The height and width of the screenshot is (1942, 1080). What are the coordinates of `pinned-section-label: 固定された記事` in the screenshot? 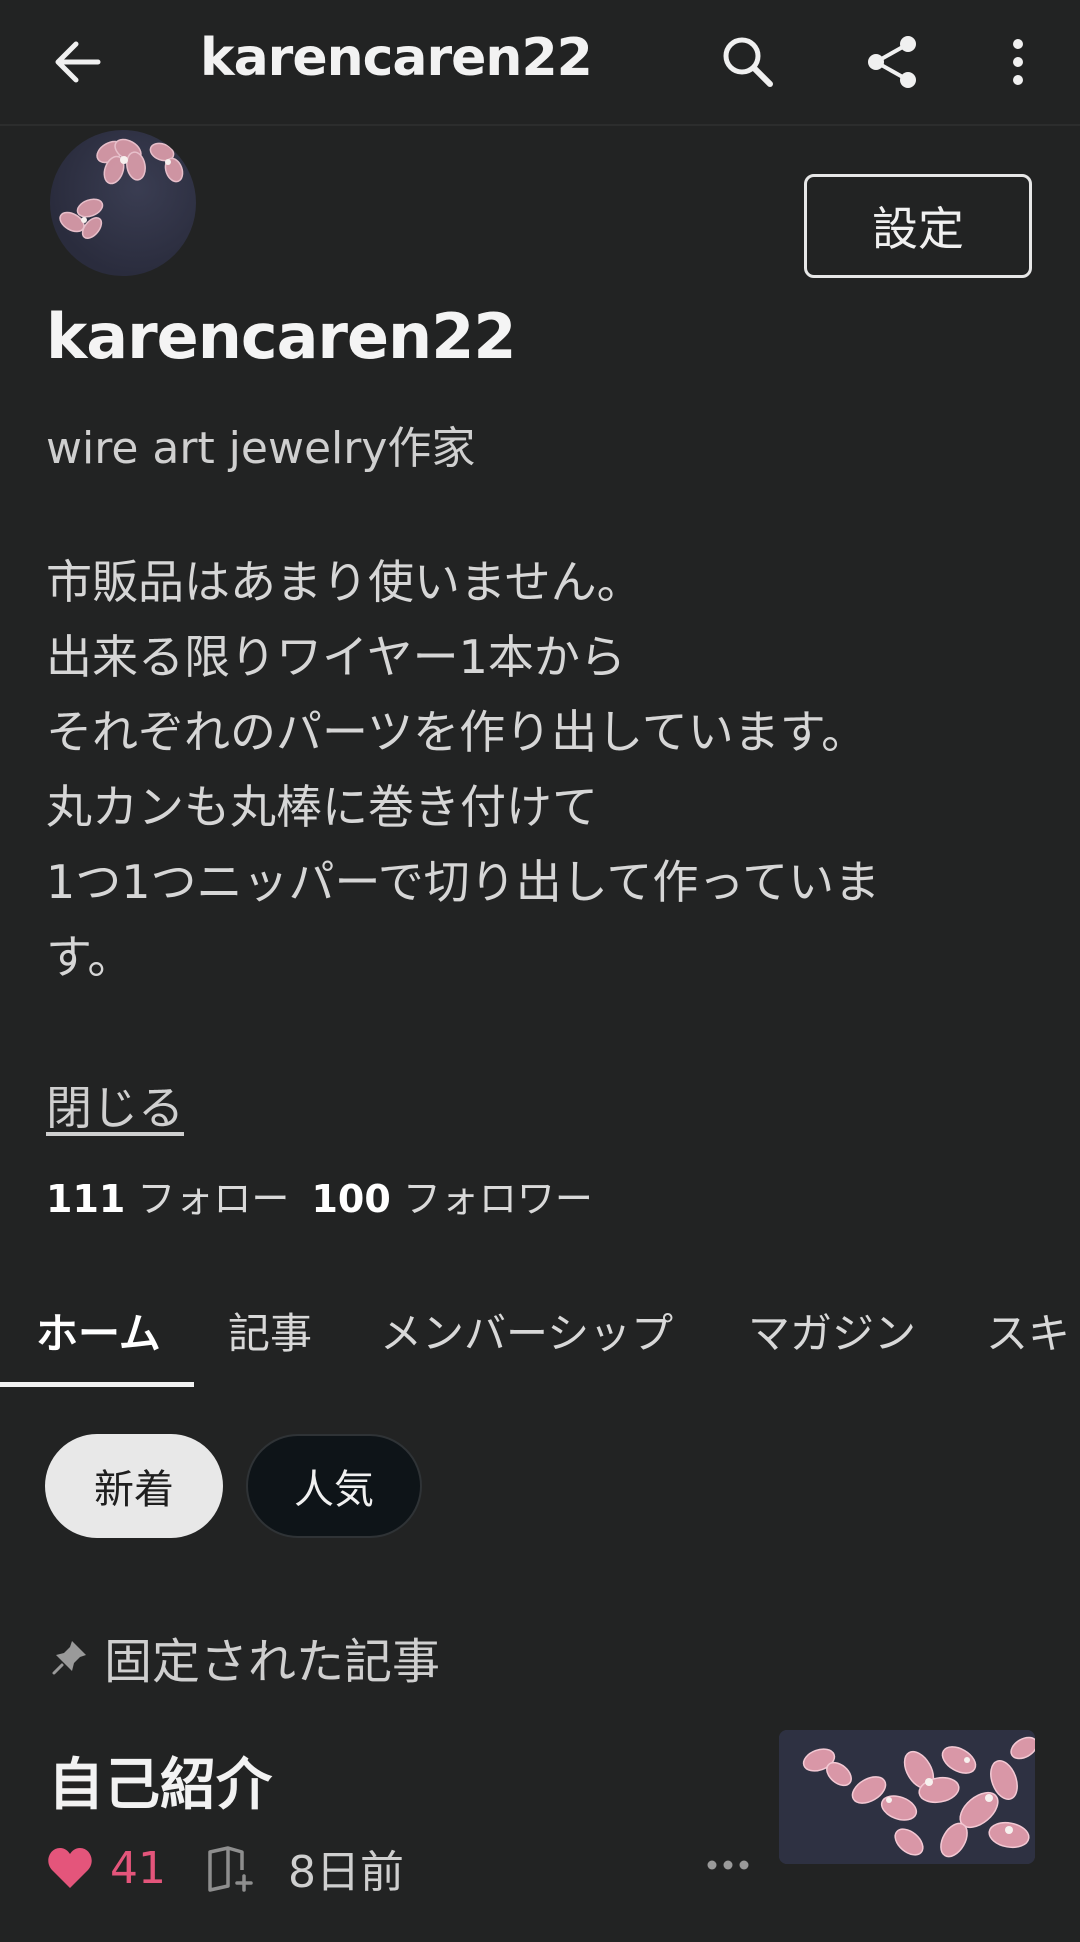 It's located at (272, 1662).